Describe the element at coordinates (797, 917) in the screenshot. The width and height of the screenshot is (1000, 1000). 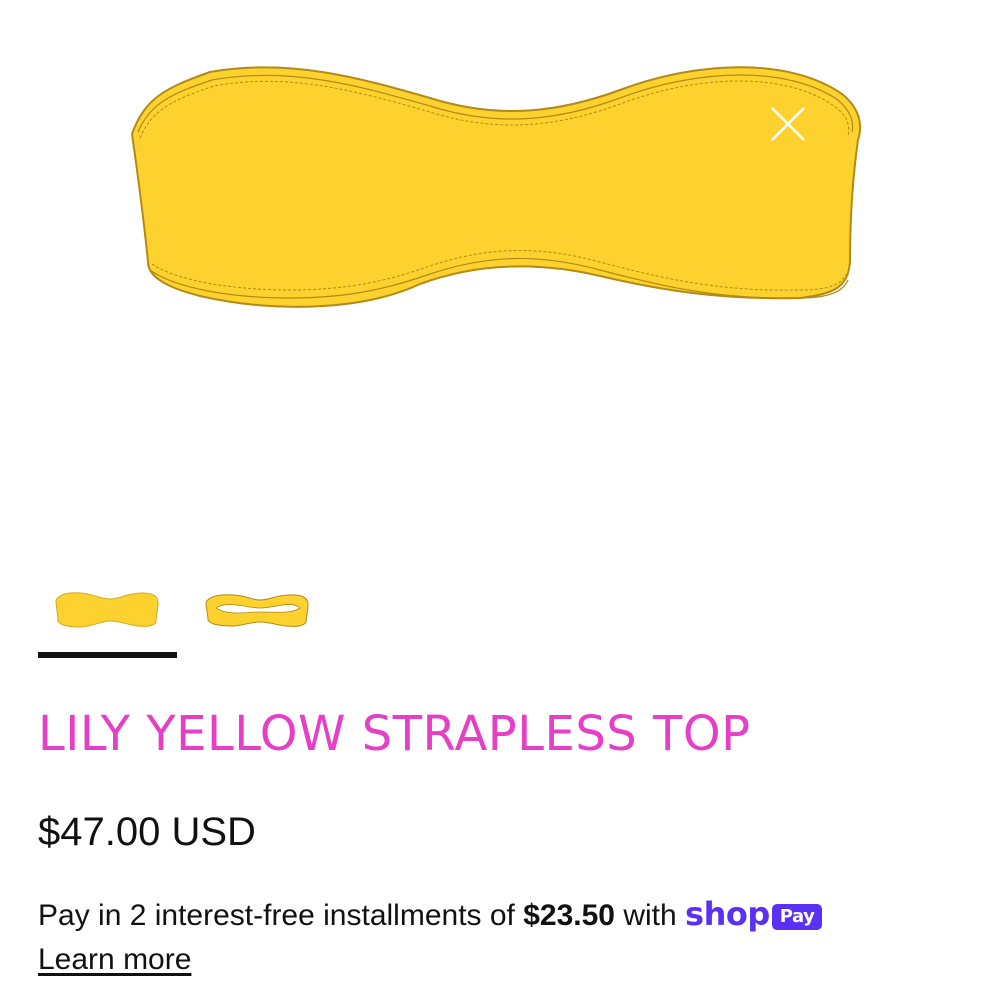
I see `pay-badge: Pay` at that location.